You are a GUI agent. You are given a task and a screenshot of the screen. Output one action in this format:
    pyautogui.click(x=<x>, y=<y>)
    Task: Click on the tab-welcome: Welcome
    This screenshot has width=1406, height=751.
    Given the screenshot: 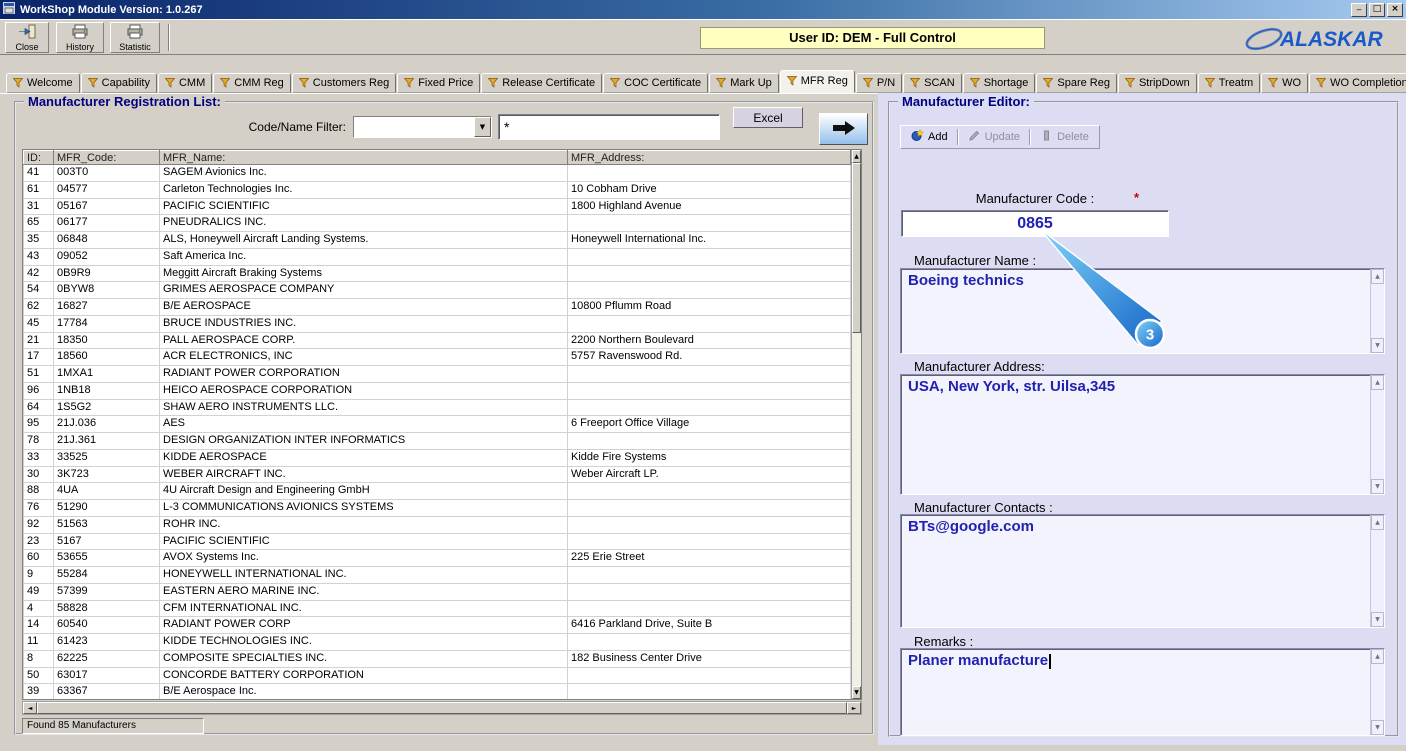 What is the action you would take?
    pyautogui.click(x=43, y=83)
    